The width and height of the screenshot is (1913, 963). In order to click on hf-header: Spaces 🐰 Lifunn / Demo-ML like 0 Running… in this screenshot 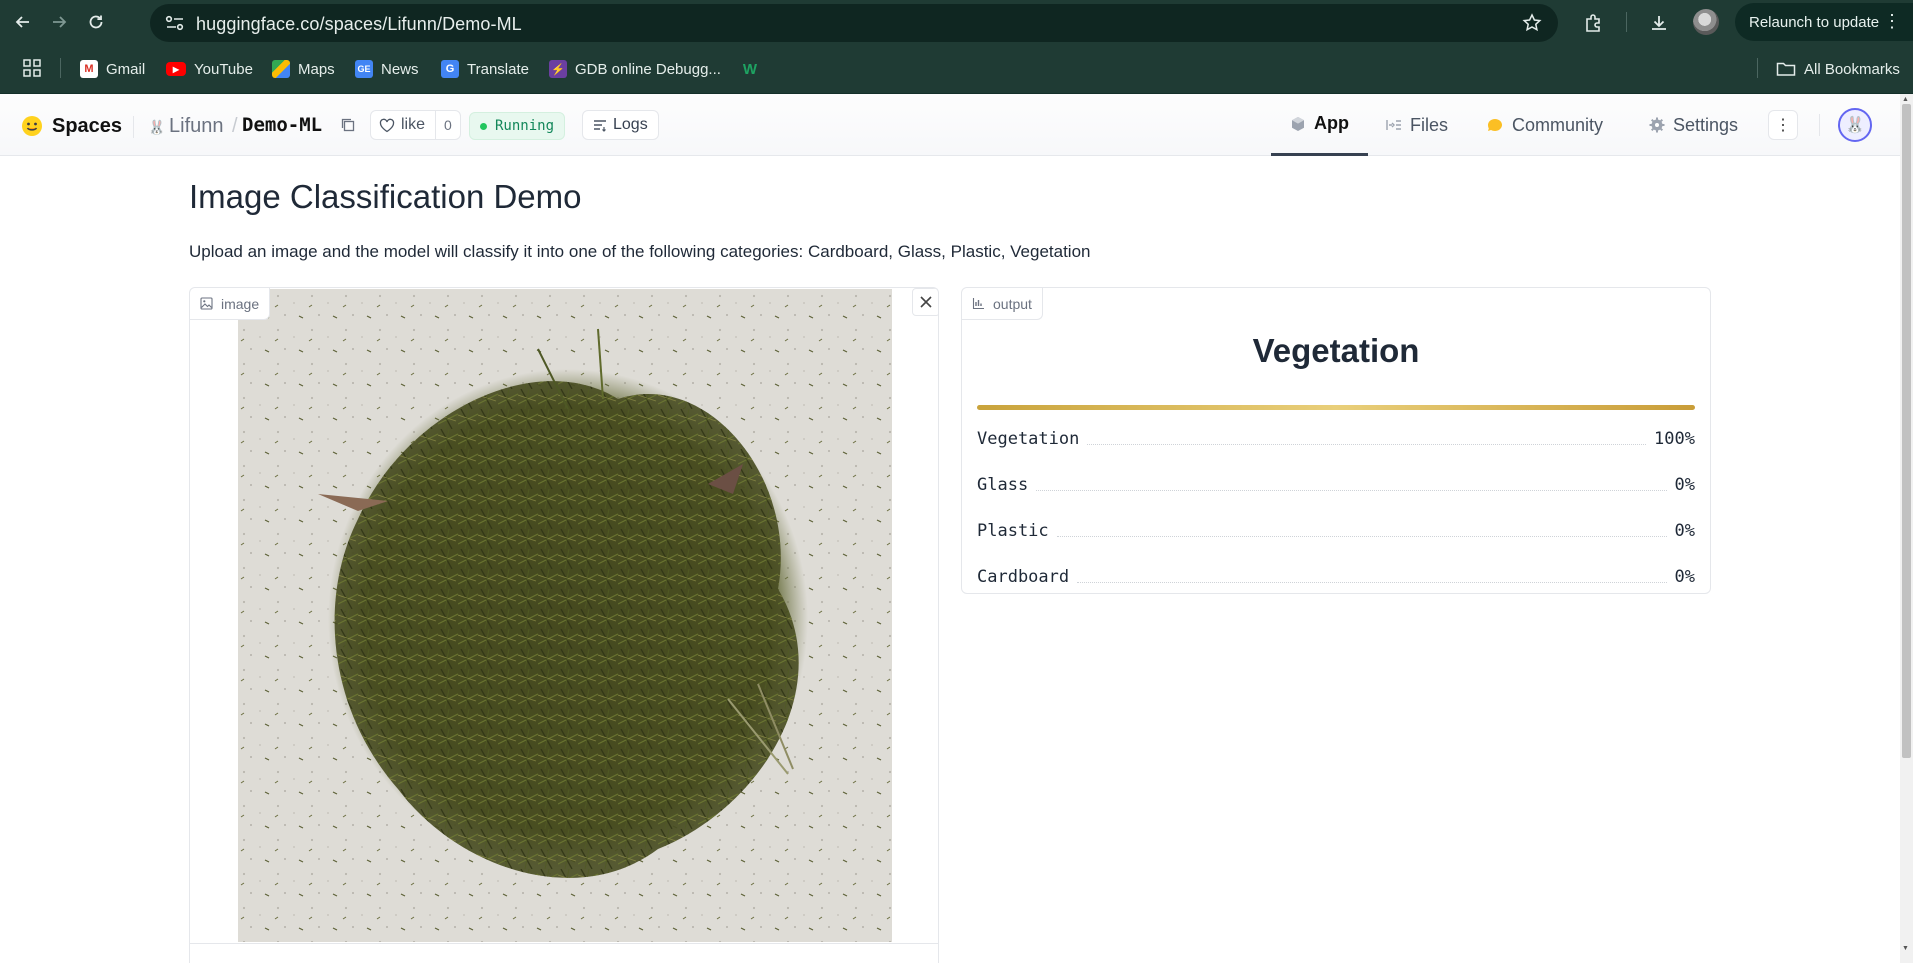, I will do `click(950, 125)`.